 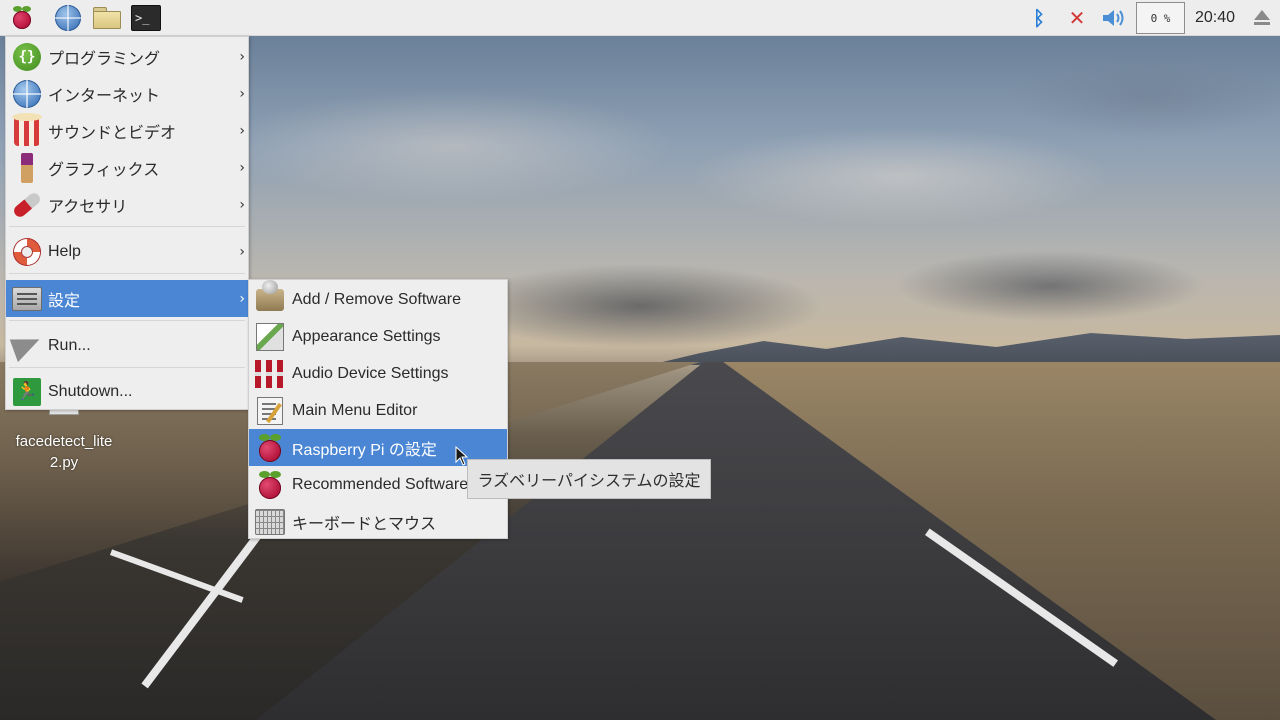 I want to click on keyboard-mouse-icon, so click(x=270, y=521).